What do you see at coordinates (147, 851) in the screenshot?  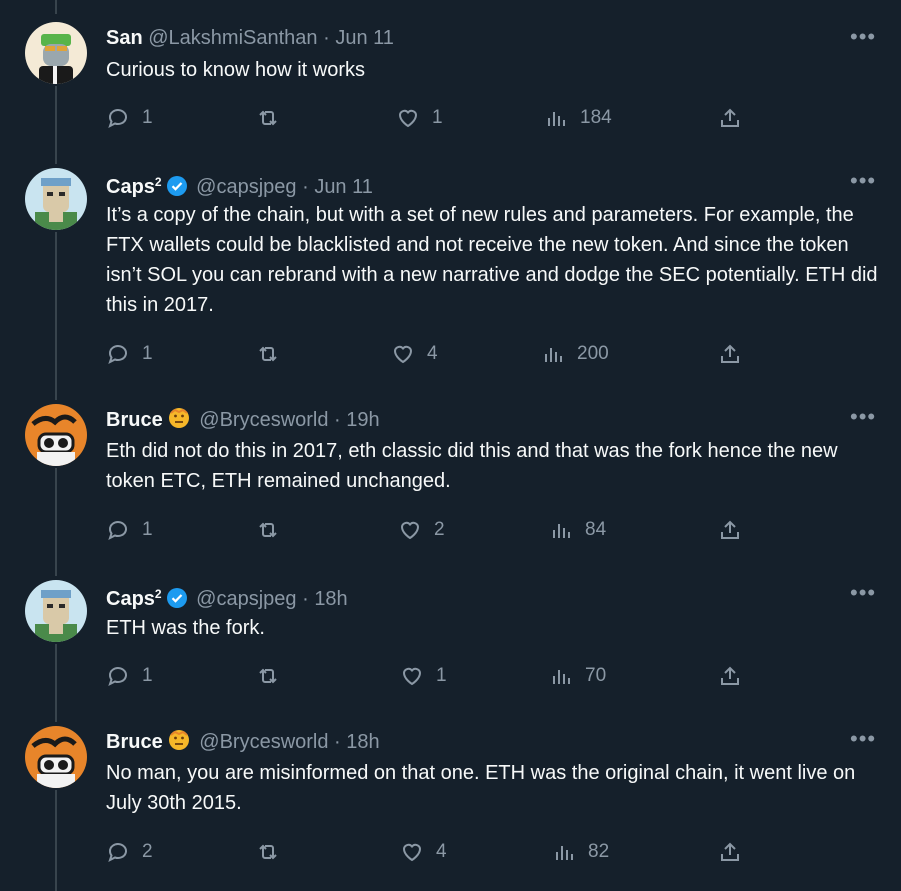 I see `reply-count: 2` at bounding box center [147, 851].